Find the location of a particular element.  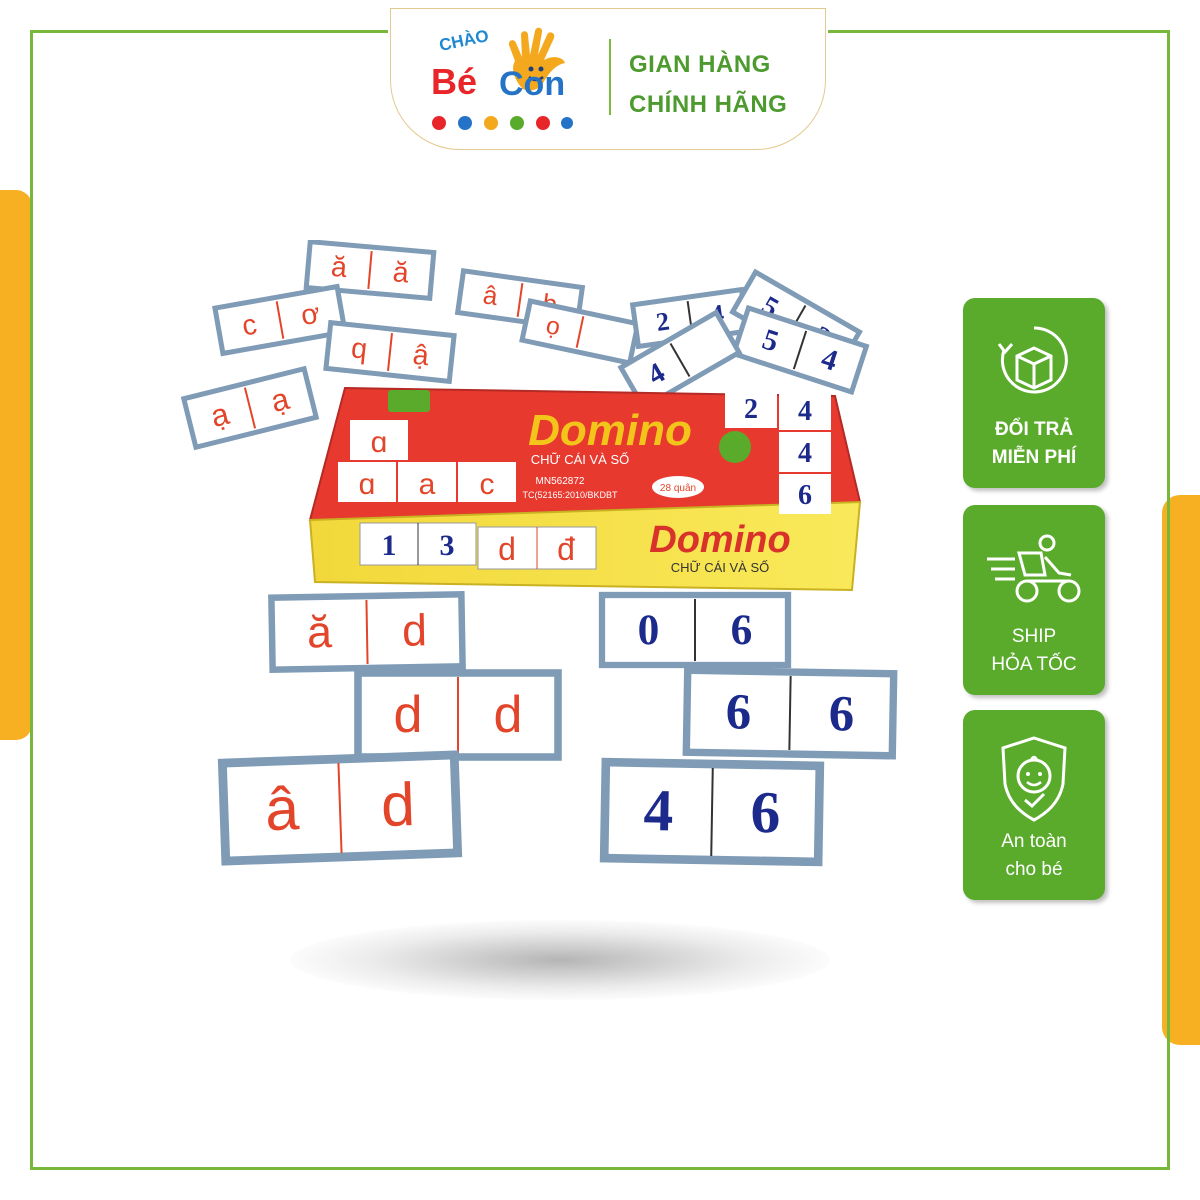

logo-be-text: Bé is located at coordinates (454, 81).